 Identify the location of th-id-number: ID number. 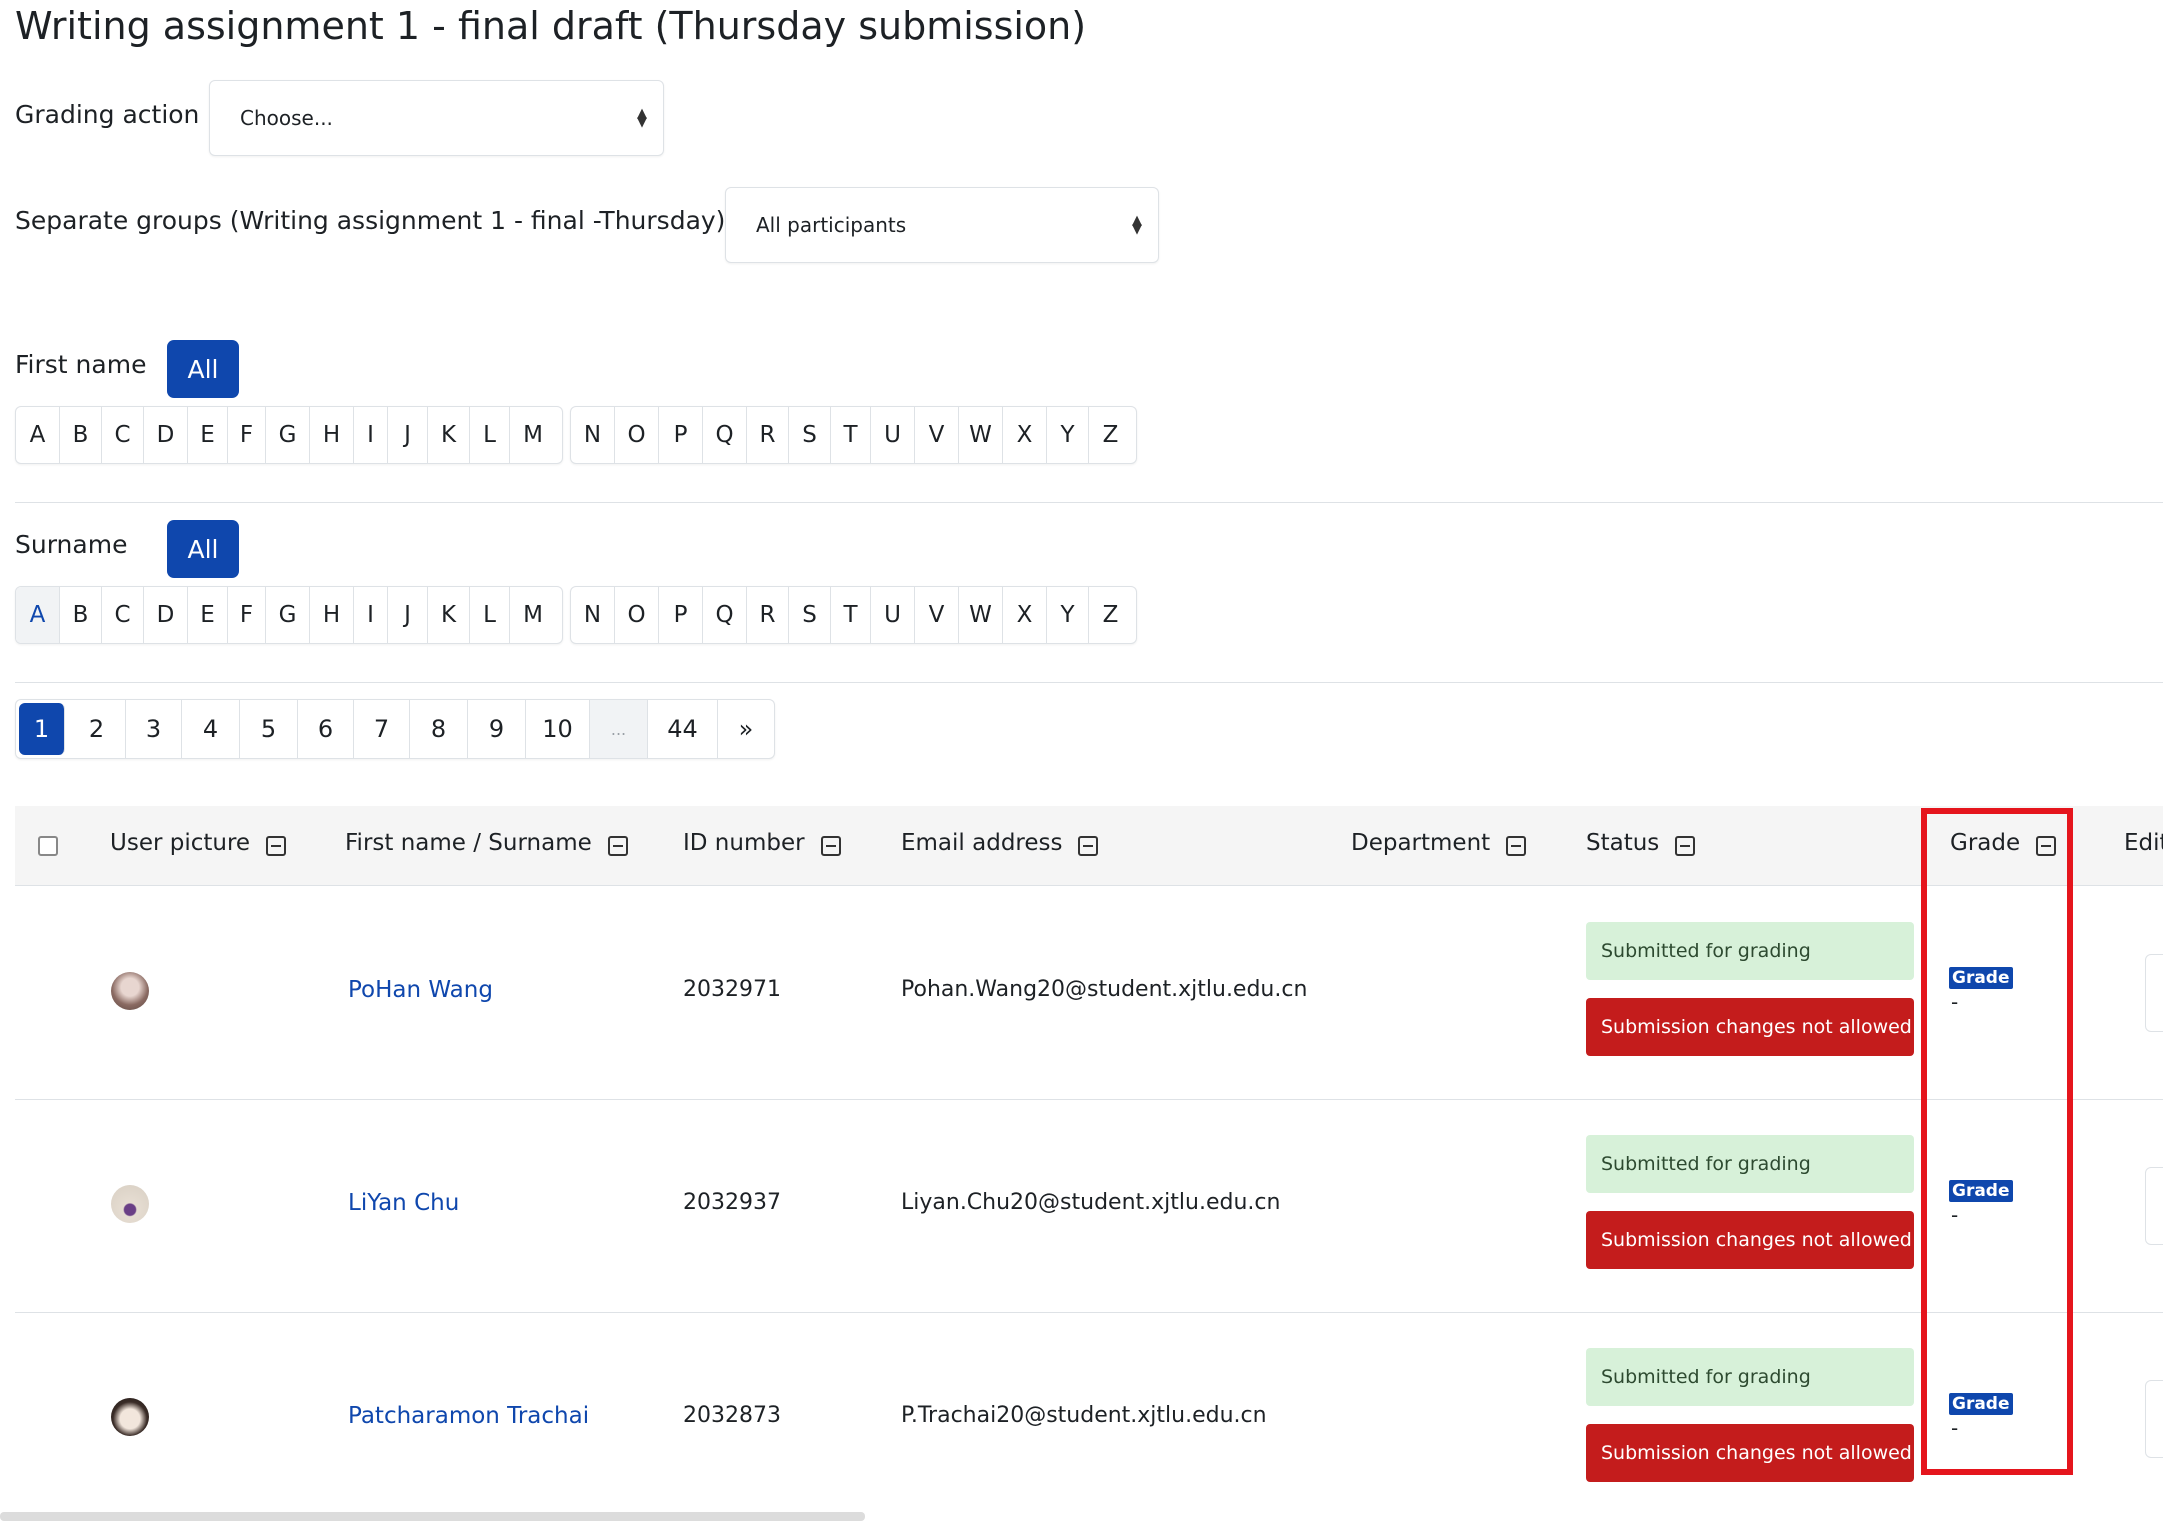
(762, 843).